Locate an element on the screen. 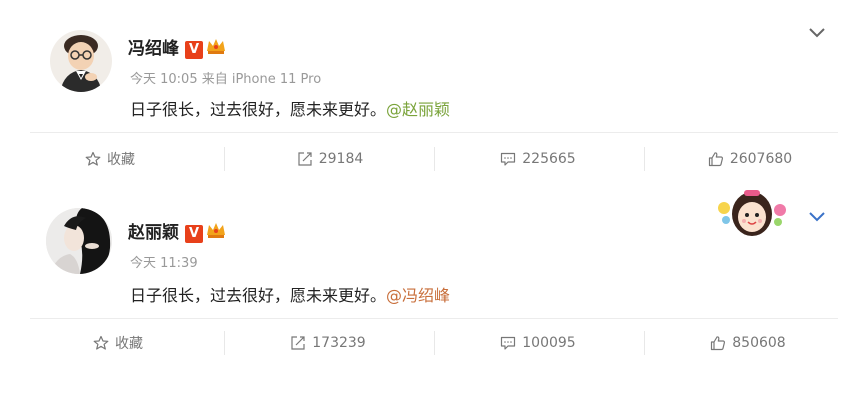 This screenshot has height=405, width=853. repost-count: 173239 is located at coordinates (339, 343).